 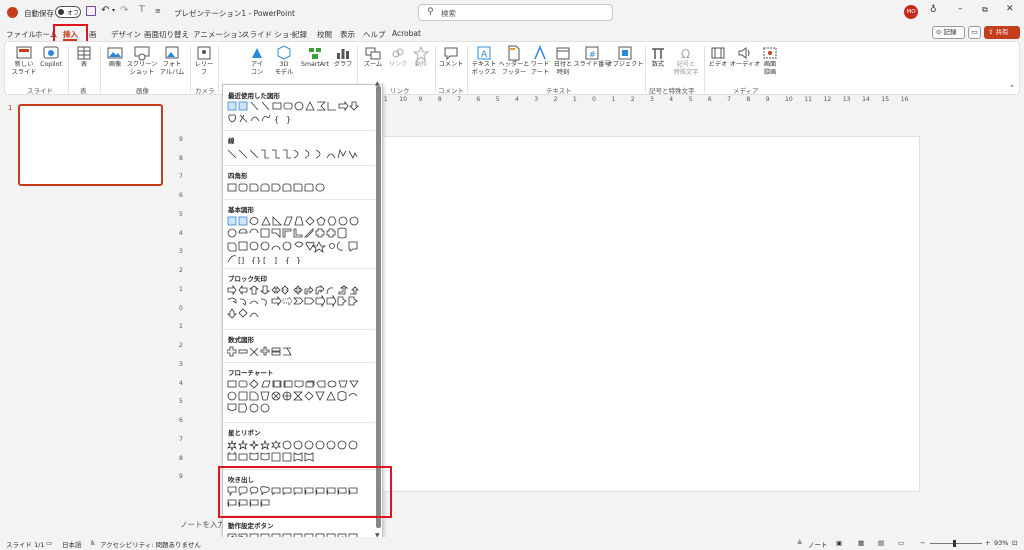 I want to click on vruler-tick-label: 8, so click(x=181, y=158).